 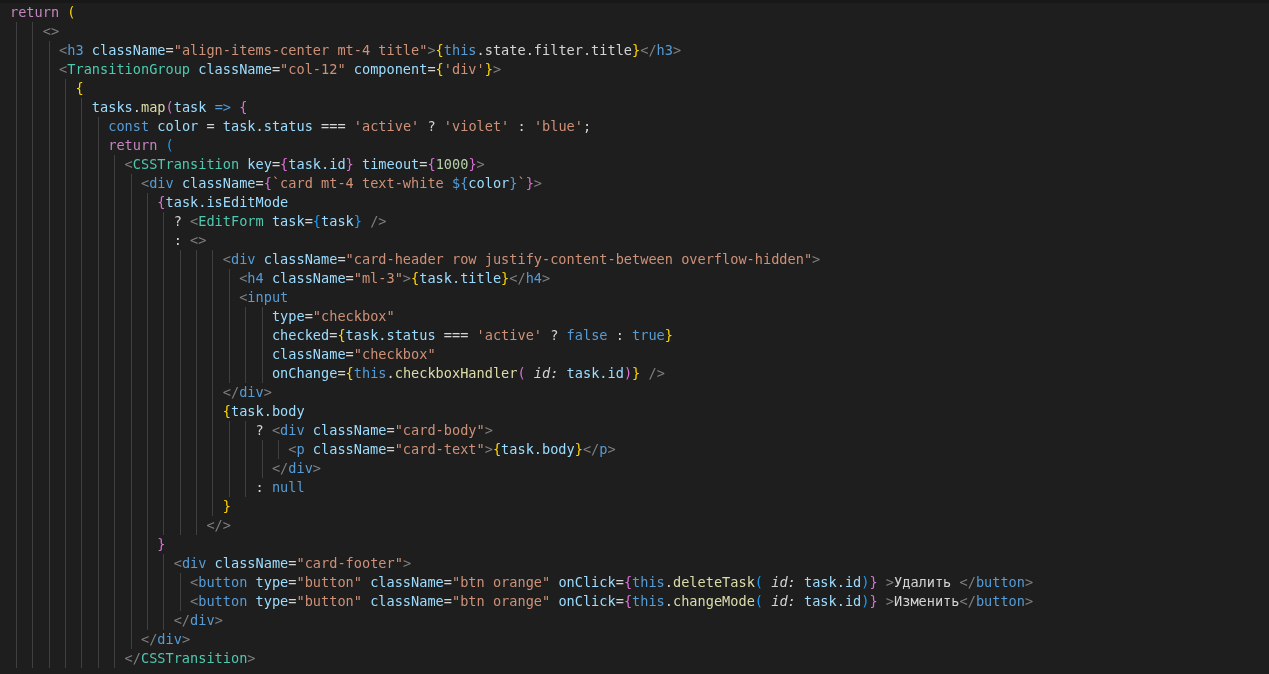 What do you see at coordinates (280, 69) in the screenshot?
I see `code-line: <TransitionGroup className="col-12" component={'div'}>` at bounding box center [280, 69].